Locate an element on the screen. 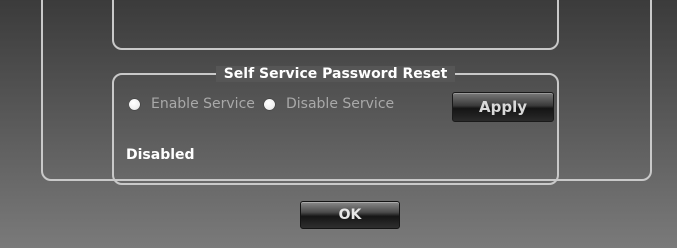 This screenshot has width=677, height=248. service-status: Disabled is located at coordinates (160, 155).